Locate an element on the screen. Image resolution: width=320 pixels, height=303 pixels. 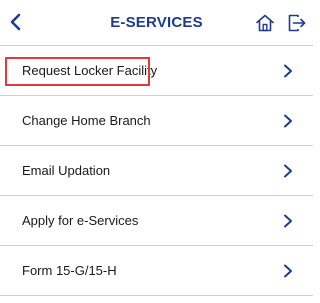
menu-item-label: Request Locker Facility is located at coordinates (90, 70).